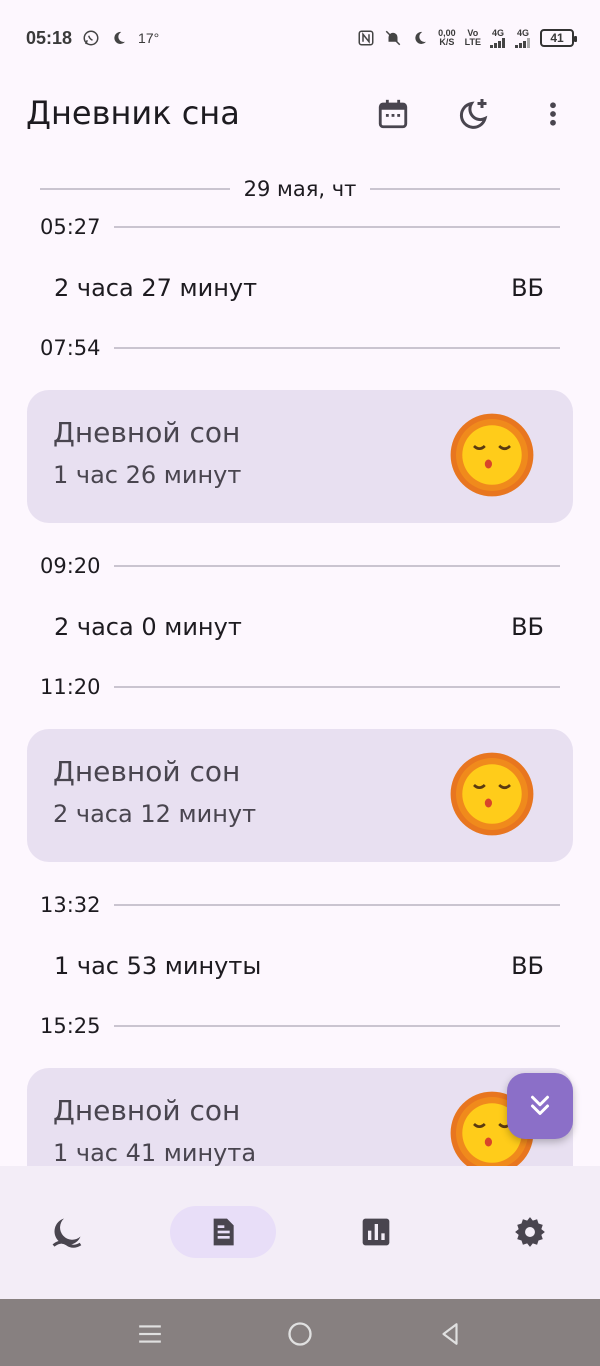 Image resolution: width=600 pixels, height=1366 pixels. Describe the element at coordinates (120, 37) in the screenshot. I see `moon-icon` at that location.